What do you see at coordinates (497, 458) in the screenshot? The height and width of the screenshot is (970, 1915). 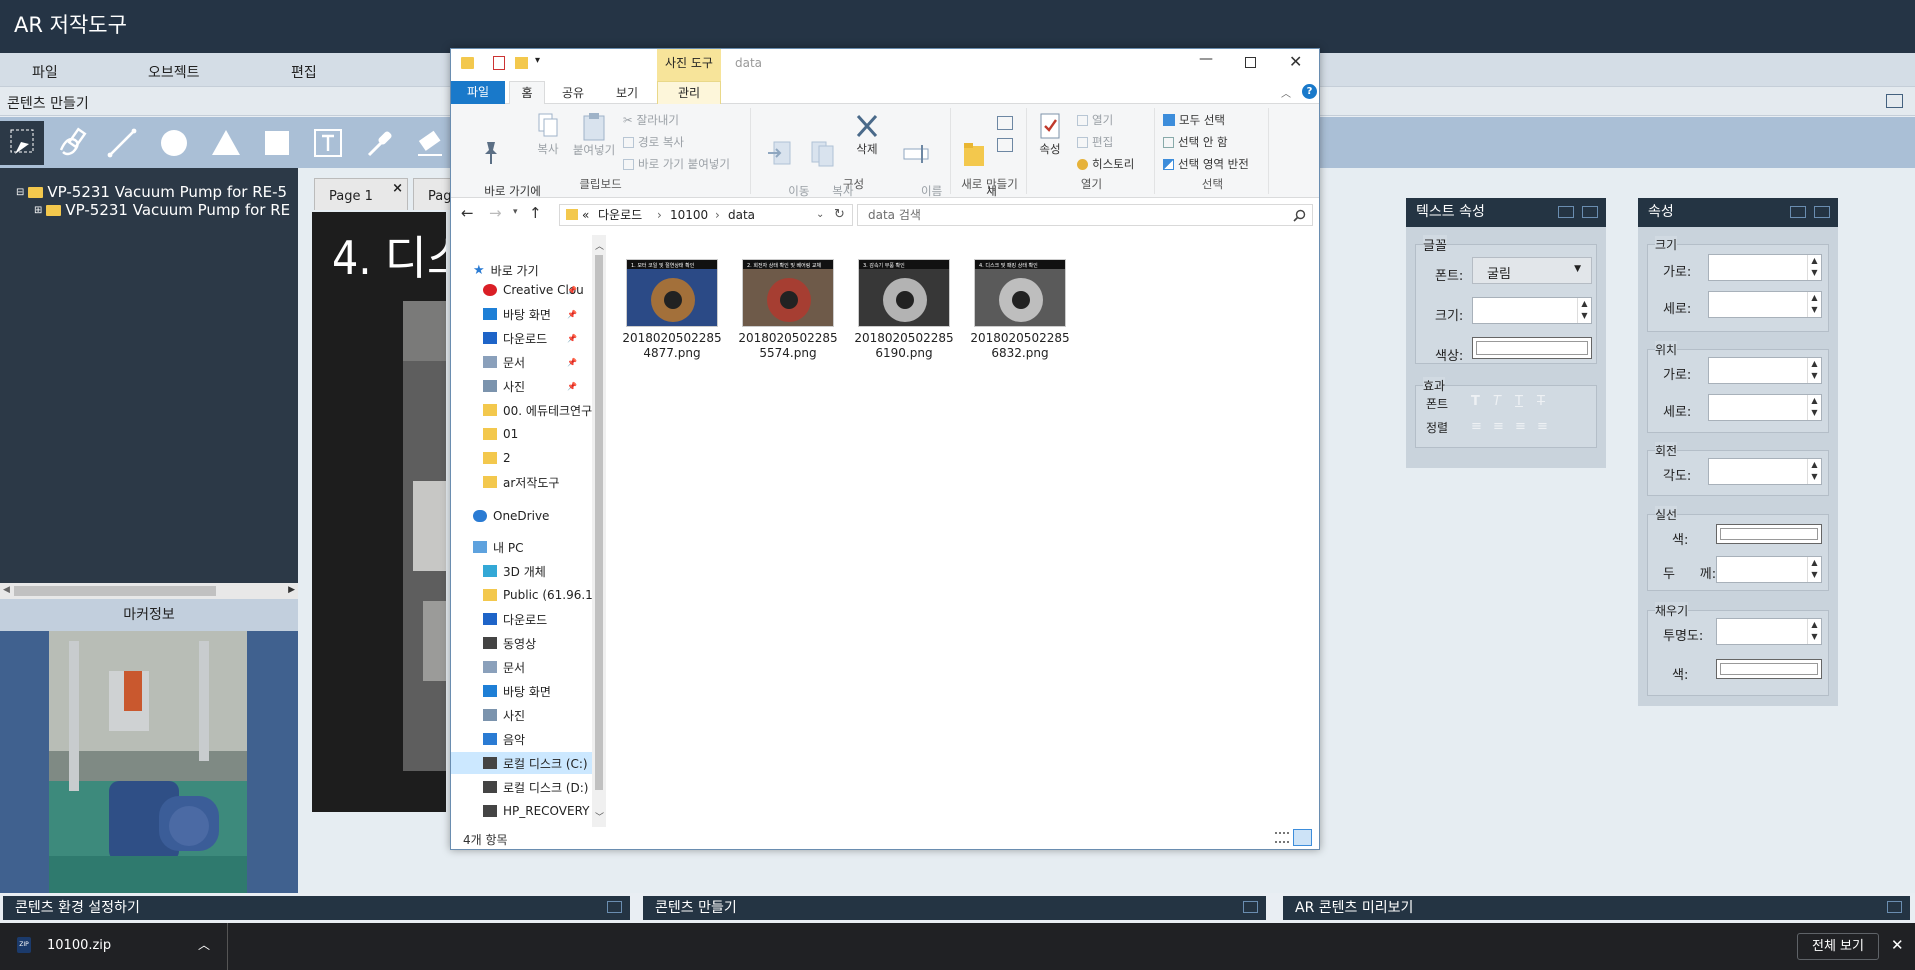 I see `nav-item: 2` at bounding box center [497, 458].